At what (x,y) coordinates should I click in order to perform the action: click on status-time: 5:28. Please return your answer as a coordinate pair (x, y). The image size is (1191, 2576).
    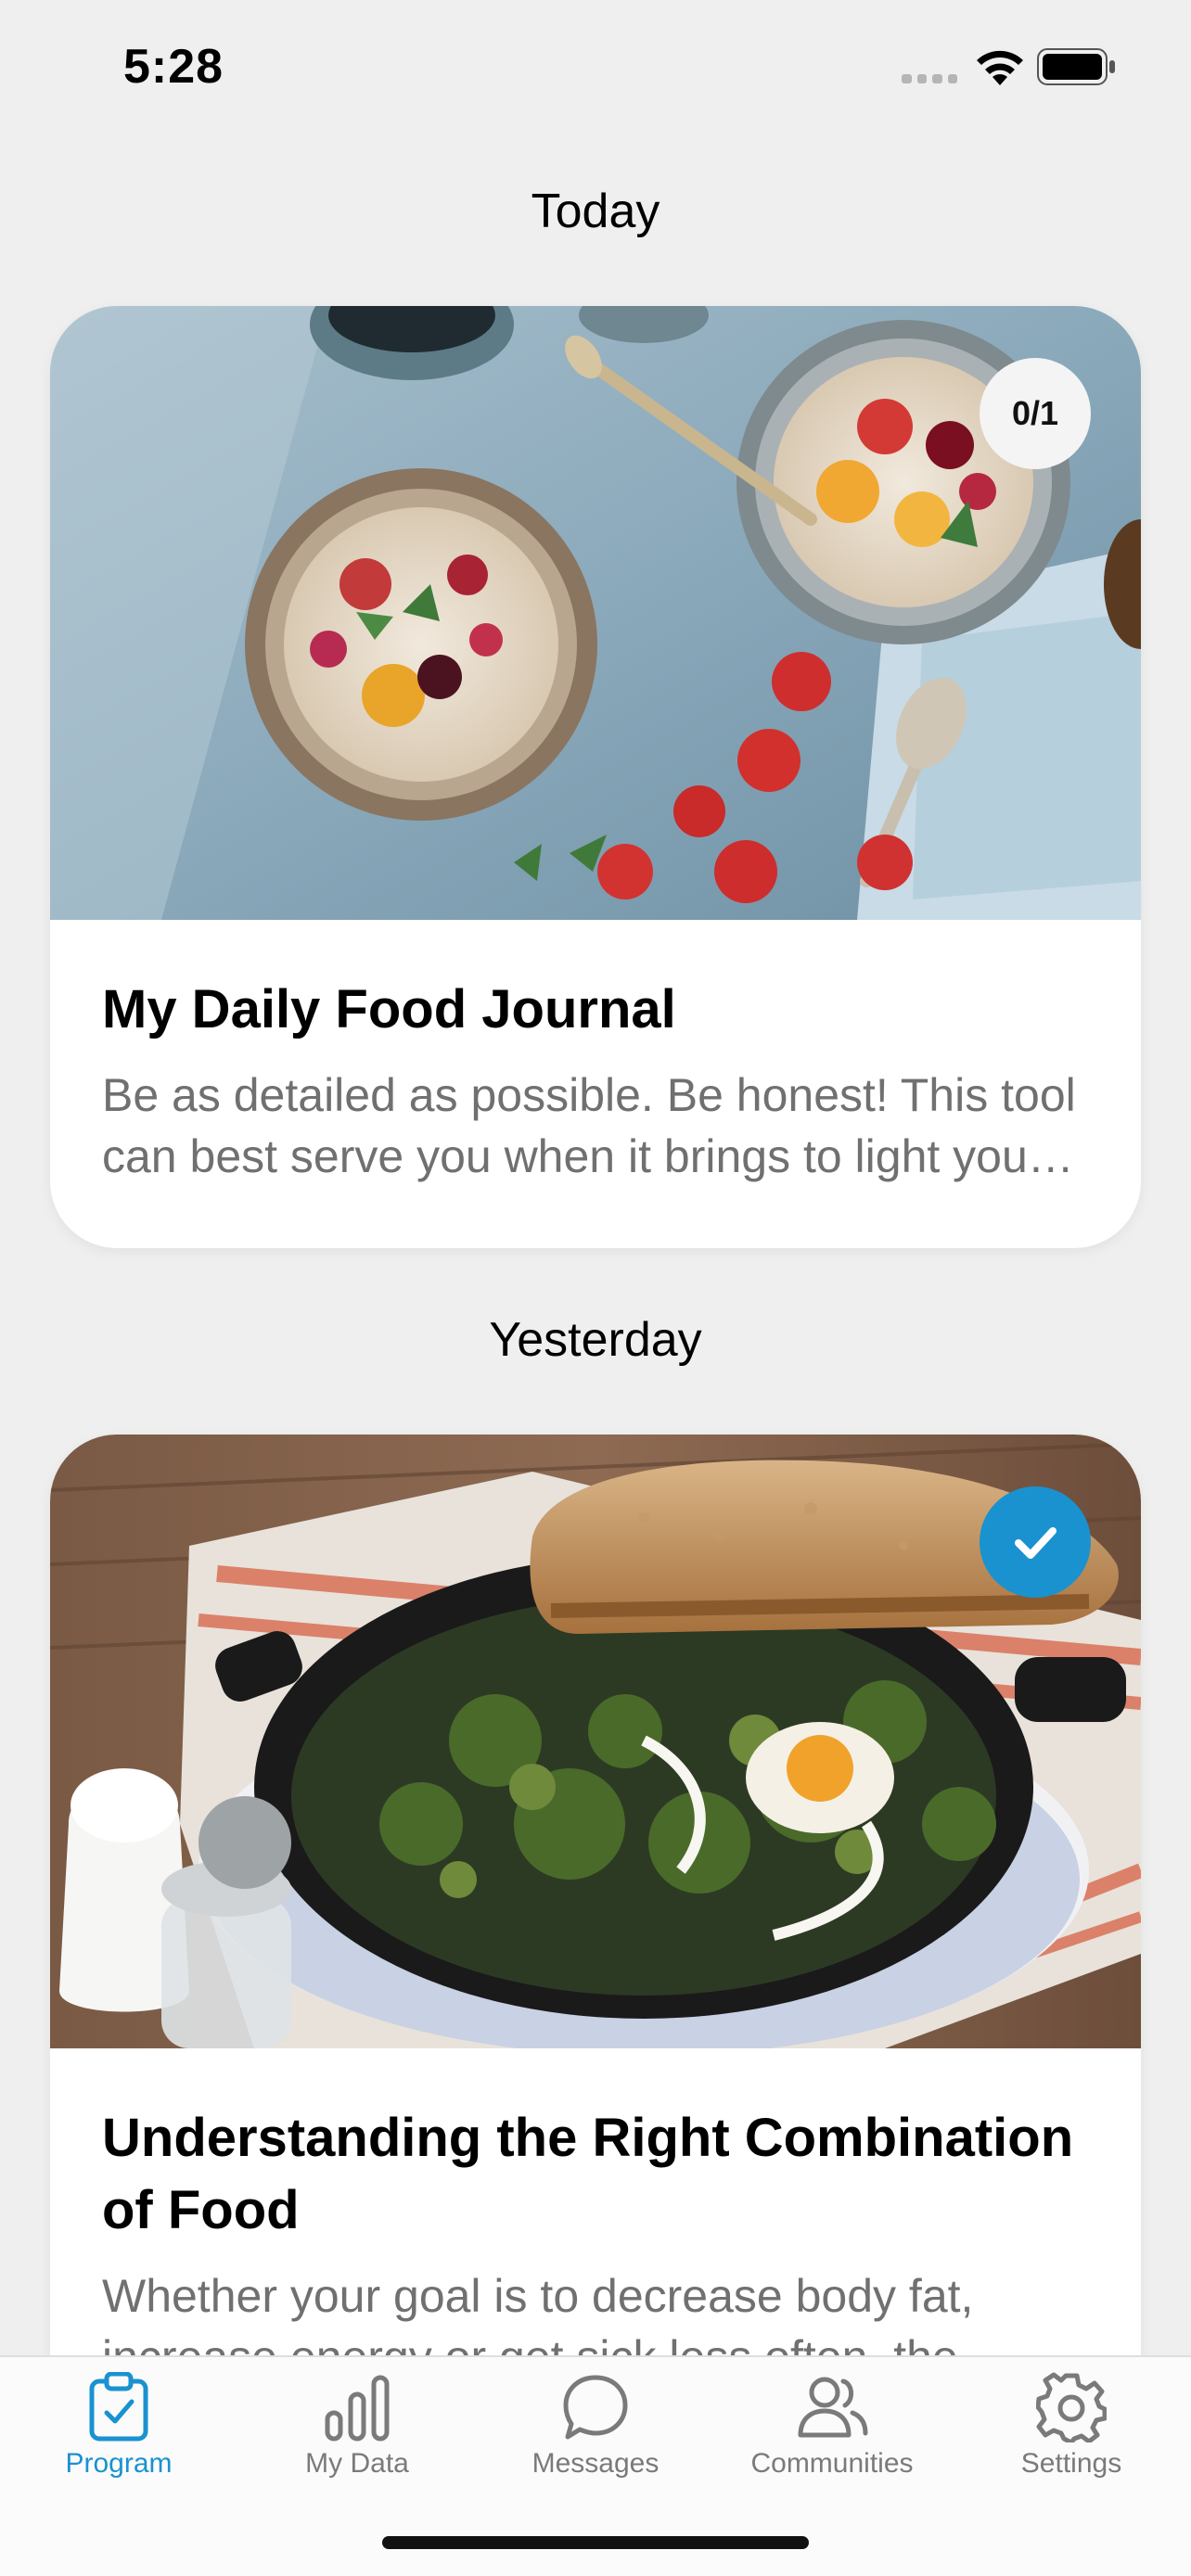
    Looking at the image, I should click on (173, 67).